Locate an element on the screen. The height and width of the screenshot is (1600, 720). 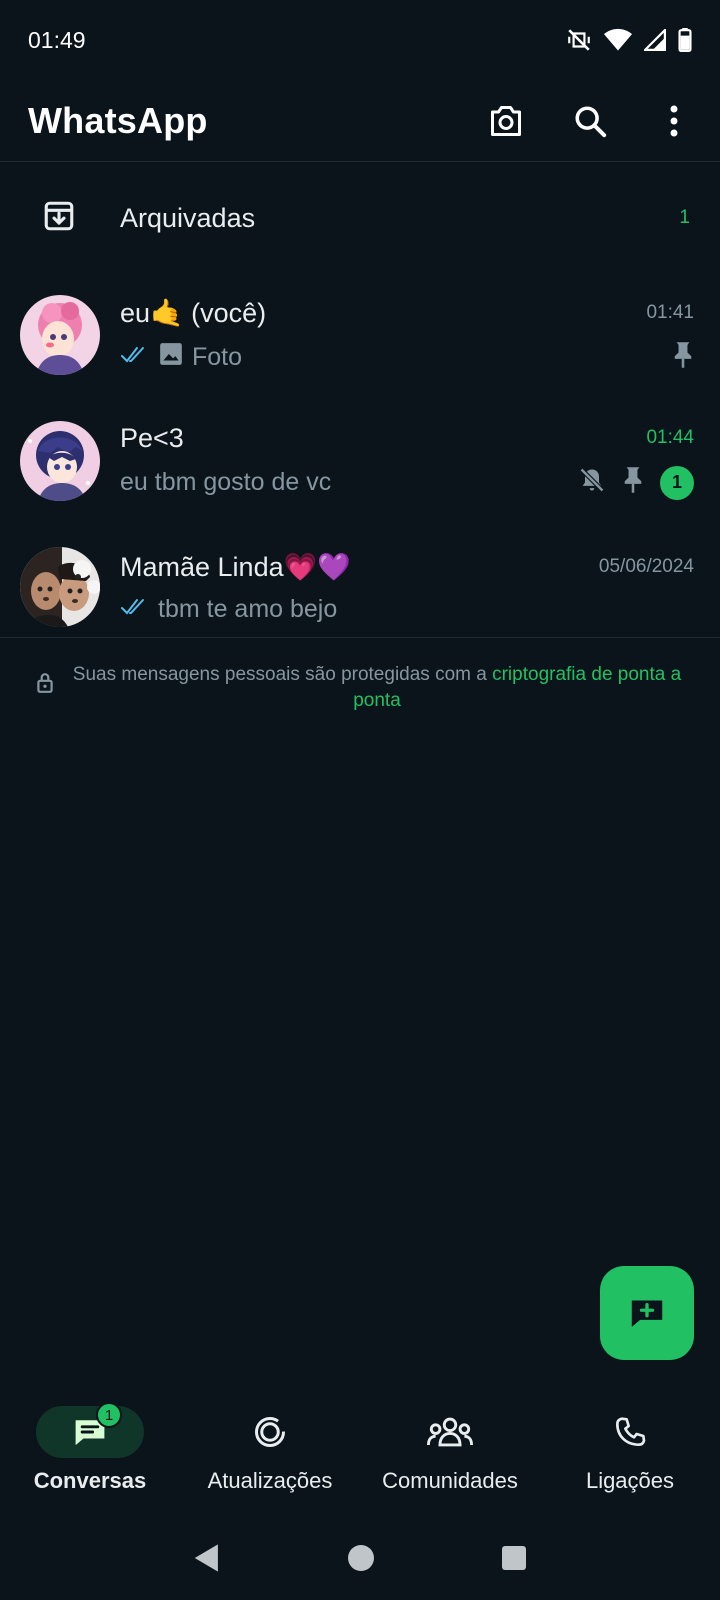
nav-label: Comunidades is located at coordinates (450, 1480).